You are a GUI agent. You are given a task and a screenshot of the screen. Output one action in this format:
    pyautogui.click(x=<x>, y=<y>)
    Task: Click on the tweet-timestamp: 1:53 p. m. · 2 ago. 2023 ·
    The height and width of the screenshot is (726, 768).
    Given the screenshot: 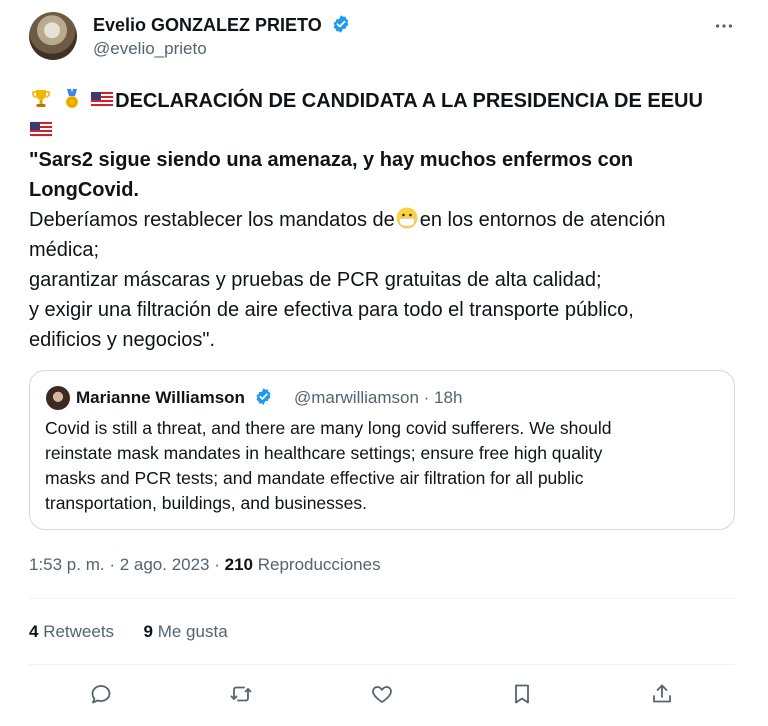 What is the action you would take?
    pyautogui.click(x=127, y=564)
    